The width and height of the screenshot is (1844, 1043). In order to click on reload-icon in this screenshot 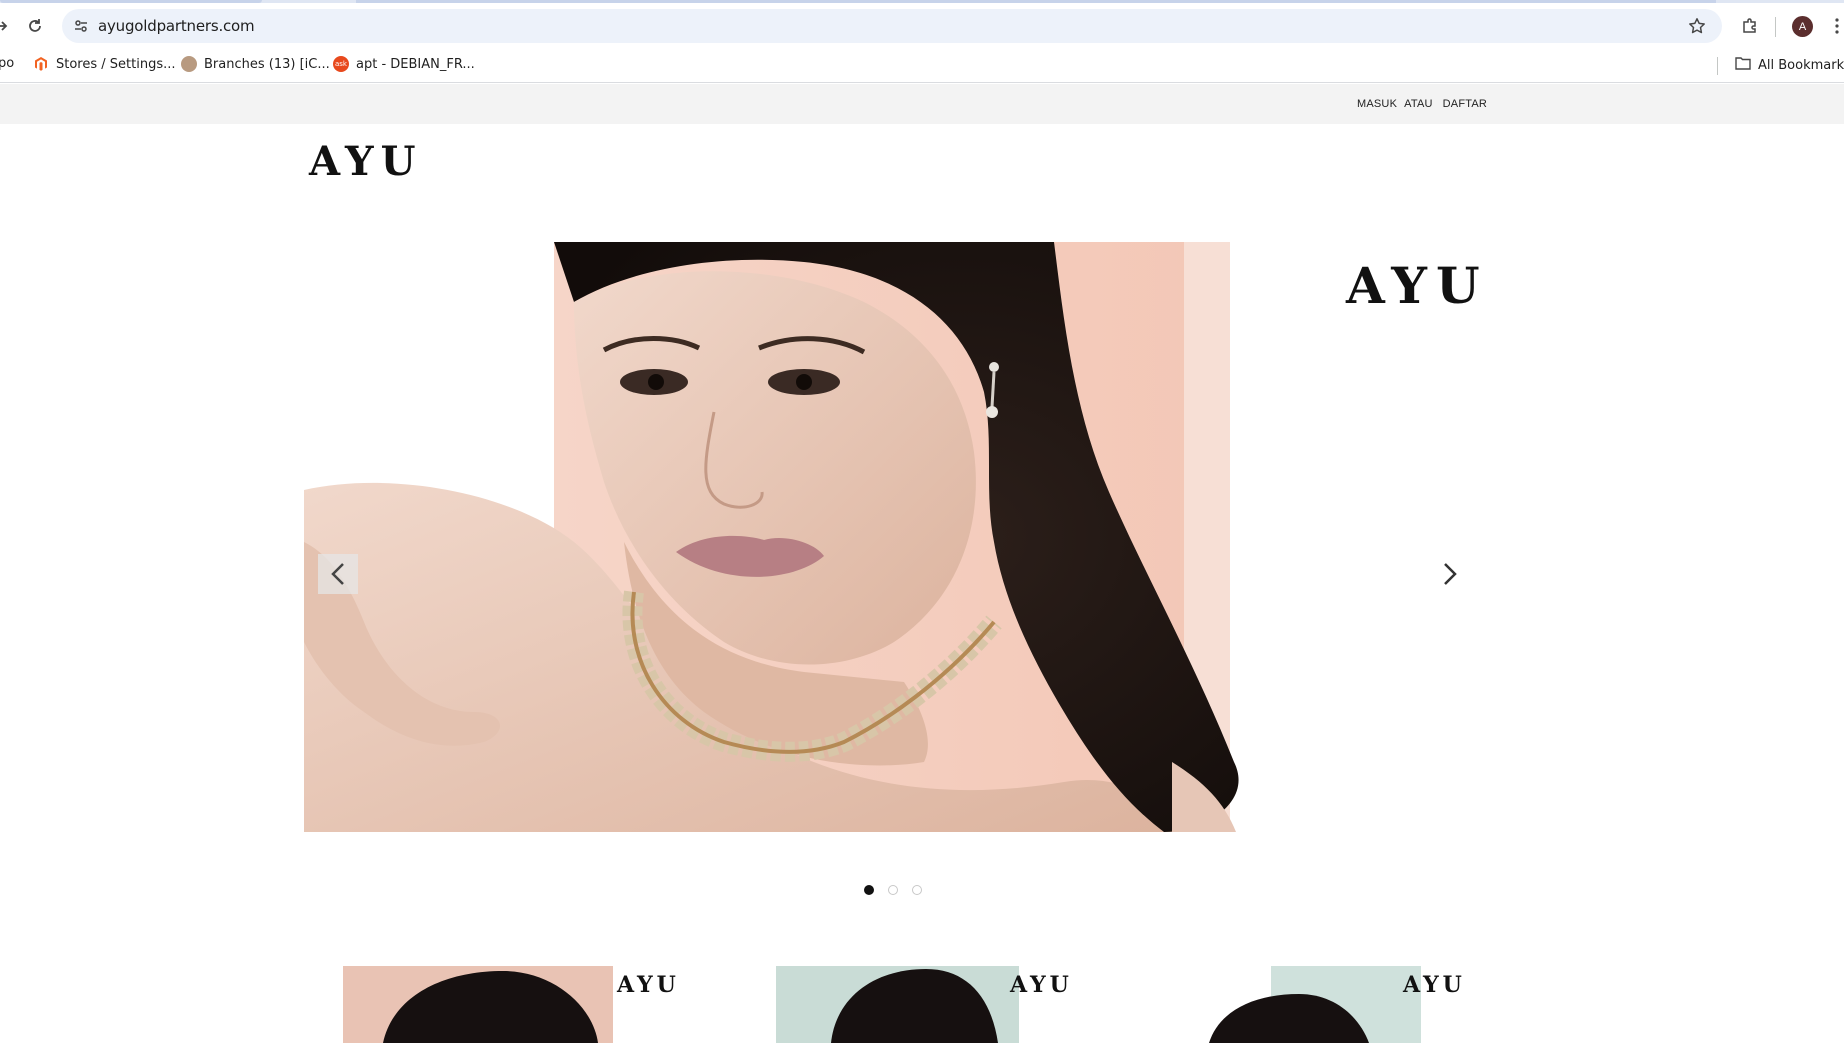, I will do `click(35, 26)`.